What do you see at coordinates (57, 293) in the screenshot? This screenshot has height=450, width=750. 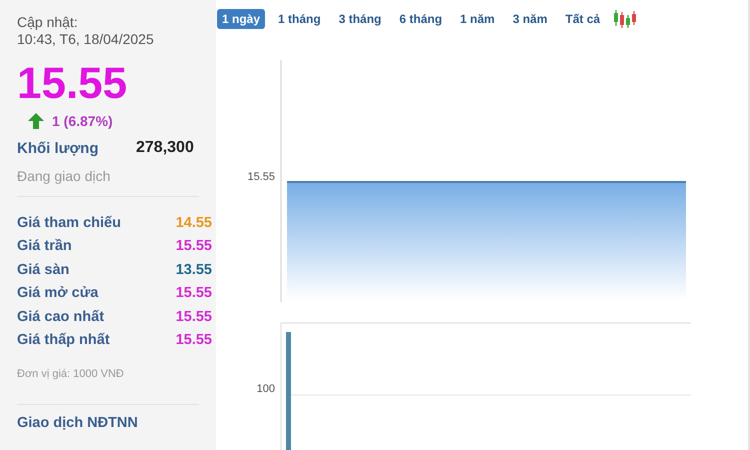 I see `price-label: Giá mở cửa` at bounding box center [57, 293].